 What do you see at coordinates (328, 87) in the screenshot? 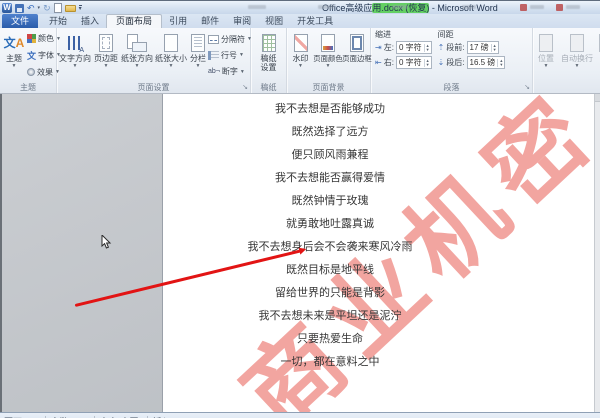
I see `group-label-page-background: 页面背景` at bounding box center [328, 87].